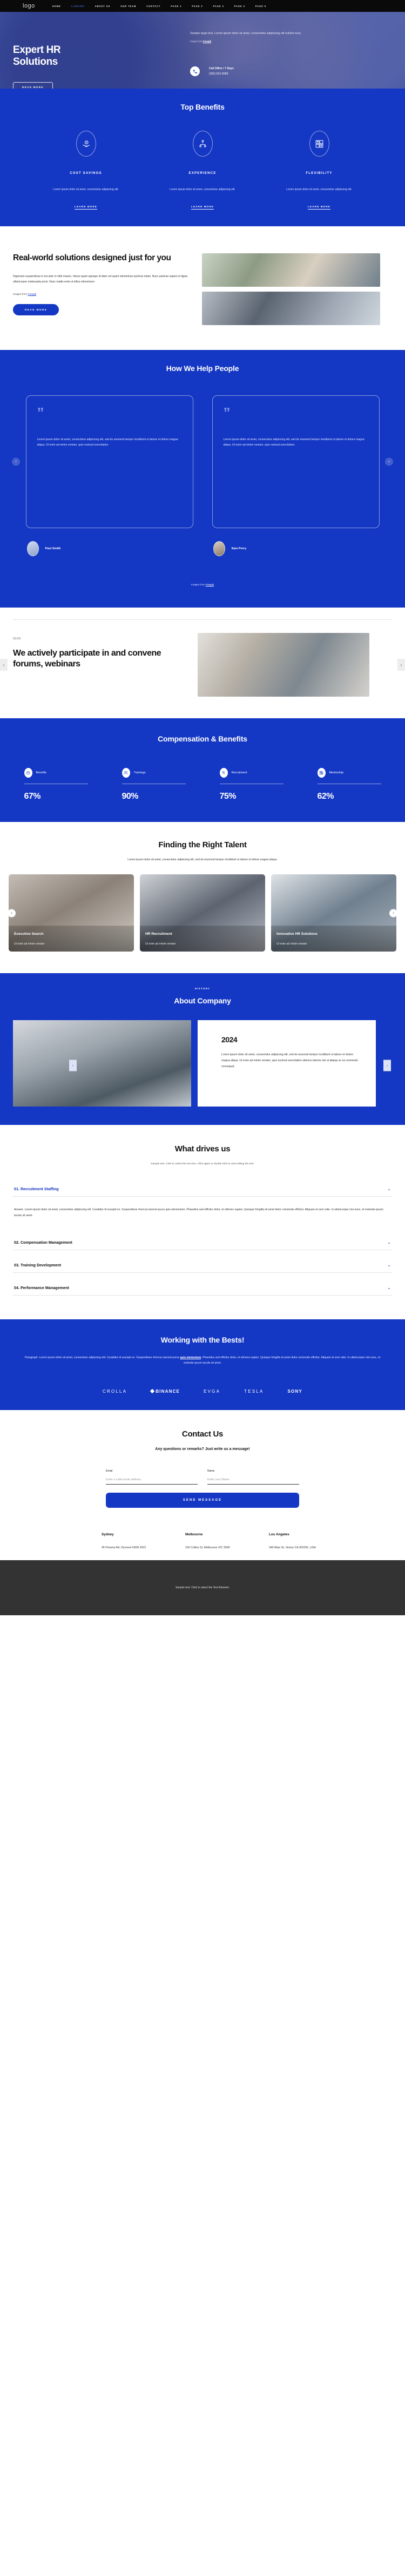 This screenshot has height=2576, width=405. I want to click on accordion-header: 02. Compensation Management ⌄, so click(202, 1242).